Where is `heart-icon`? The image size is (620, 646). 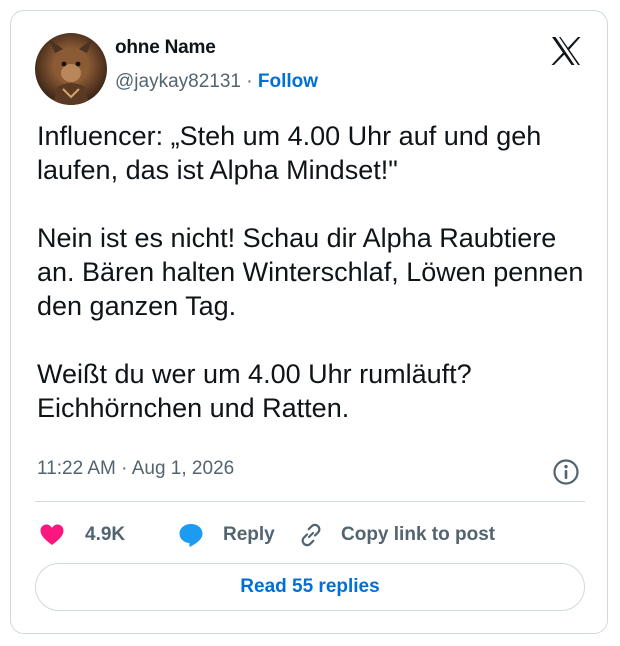
heart-icon is located at coordinates (52, 535).